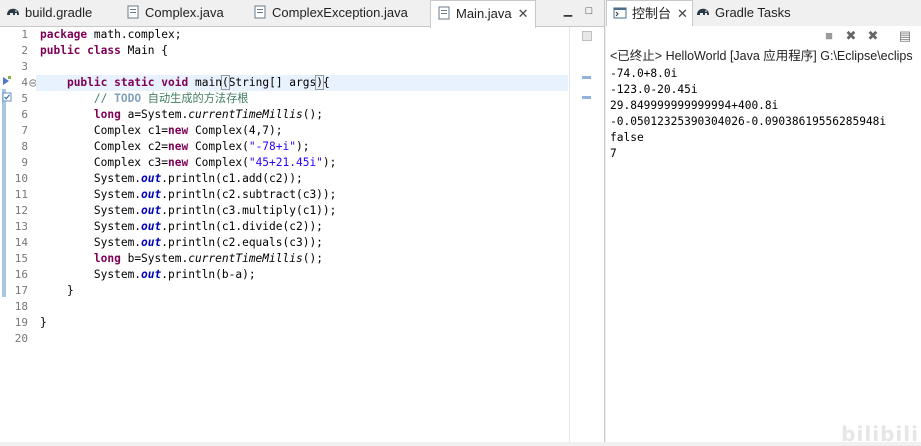 The height and width of the screenshot is (446, 921). Describe the element at coordinates (188, 130) in the screenshot. I see `code-line: Complex c1=new Complex(4,7);` at that location.